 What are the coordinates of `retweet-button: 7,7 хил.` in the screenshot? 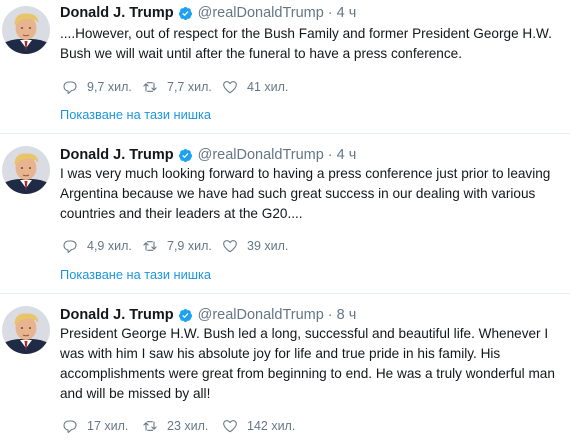 It's located at (182, 87).